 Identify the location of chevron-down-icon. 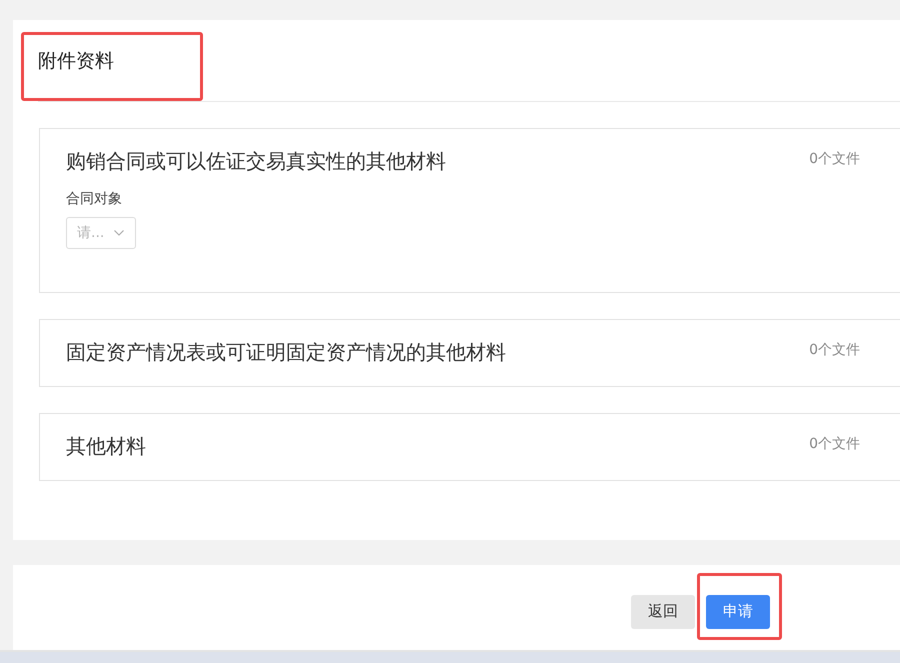
(119, 233).